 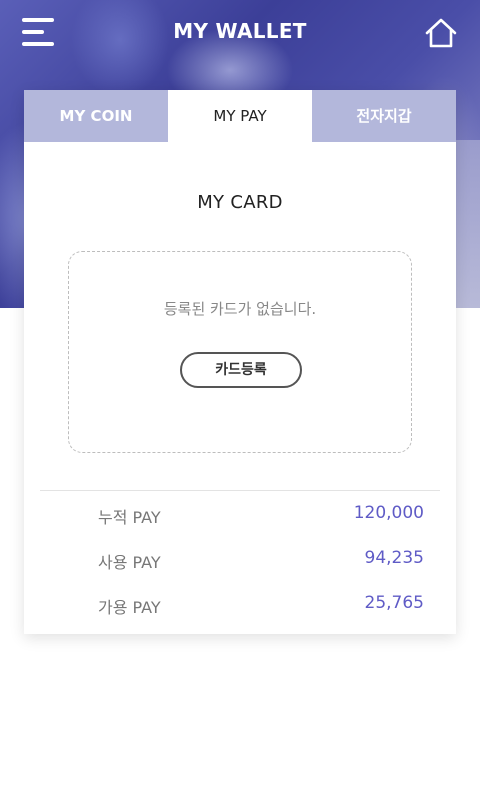 I want to click on summary-value: 25,765, so click(x=394, y=603).